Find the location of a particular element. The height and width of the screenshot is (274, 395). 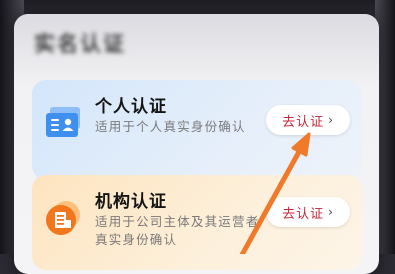

organization-verify-button-label: 去认证 is located at coordinates (303, 214).